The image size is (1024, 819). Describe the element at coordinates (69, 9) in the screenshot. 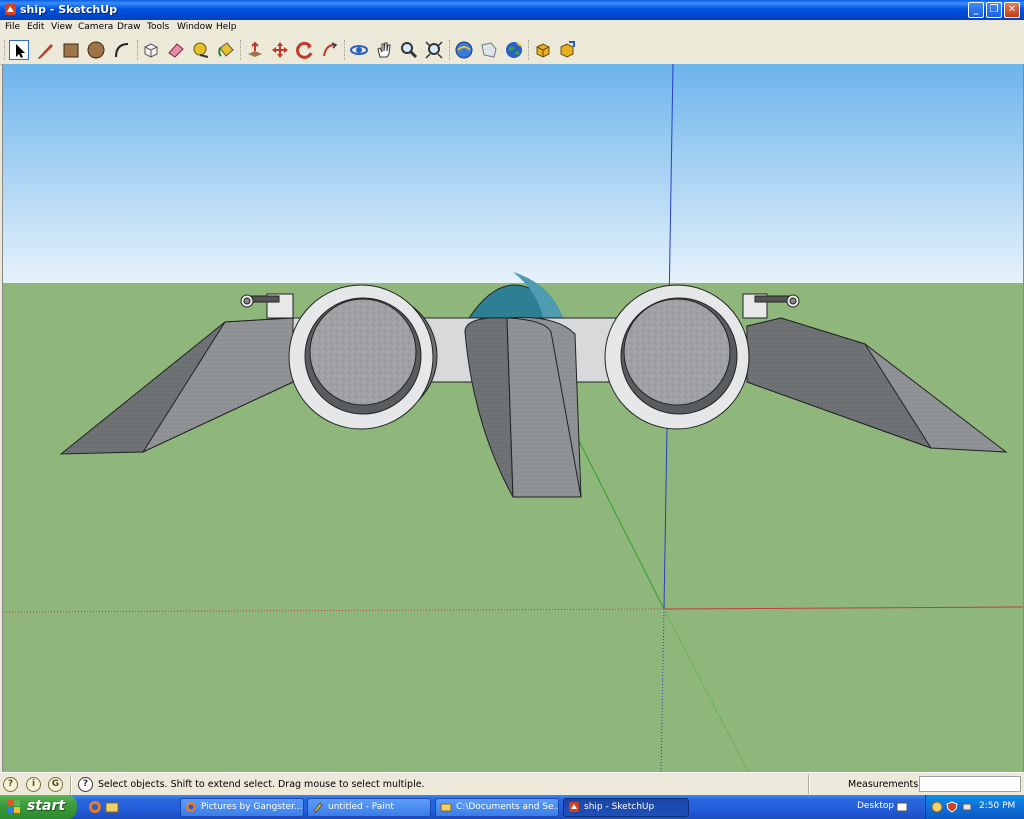

I see `window-title: ship - SketchUp` at that location.